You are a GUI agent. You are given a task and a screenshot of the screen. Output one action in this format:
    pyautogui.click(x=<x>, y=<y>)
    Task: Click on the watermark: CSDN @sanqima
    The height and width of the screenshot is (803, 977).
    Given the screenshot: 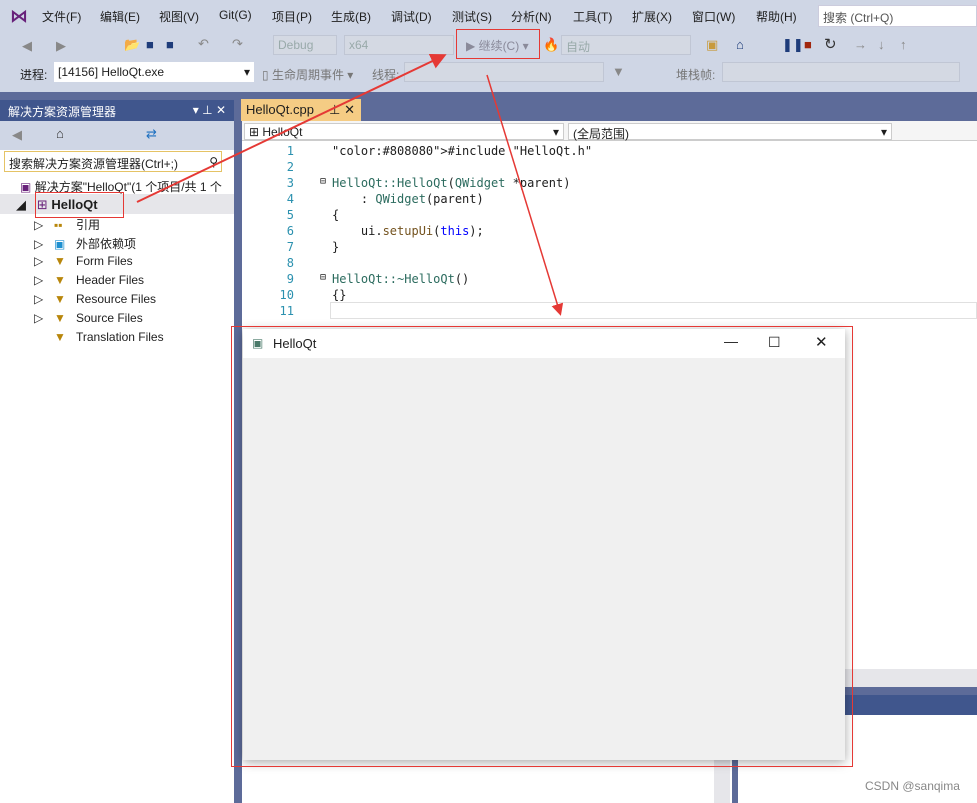 What is the action you would take?
    pyautogui.click(x=912, y=786)
    